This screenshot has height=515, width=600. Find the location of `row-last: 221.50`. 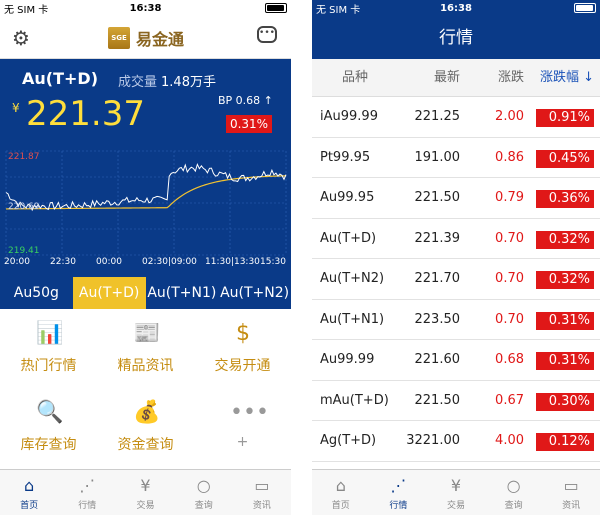

row-last: 221.50 is located at coordinates (437, 400).